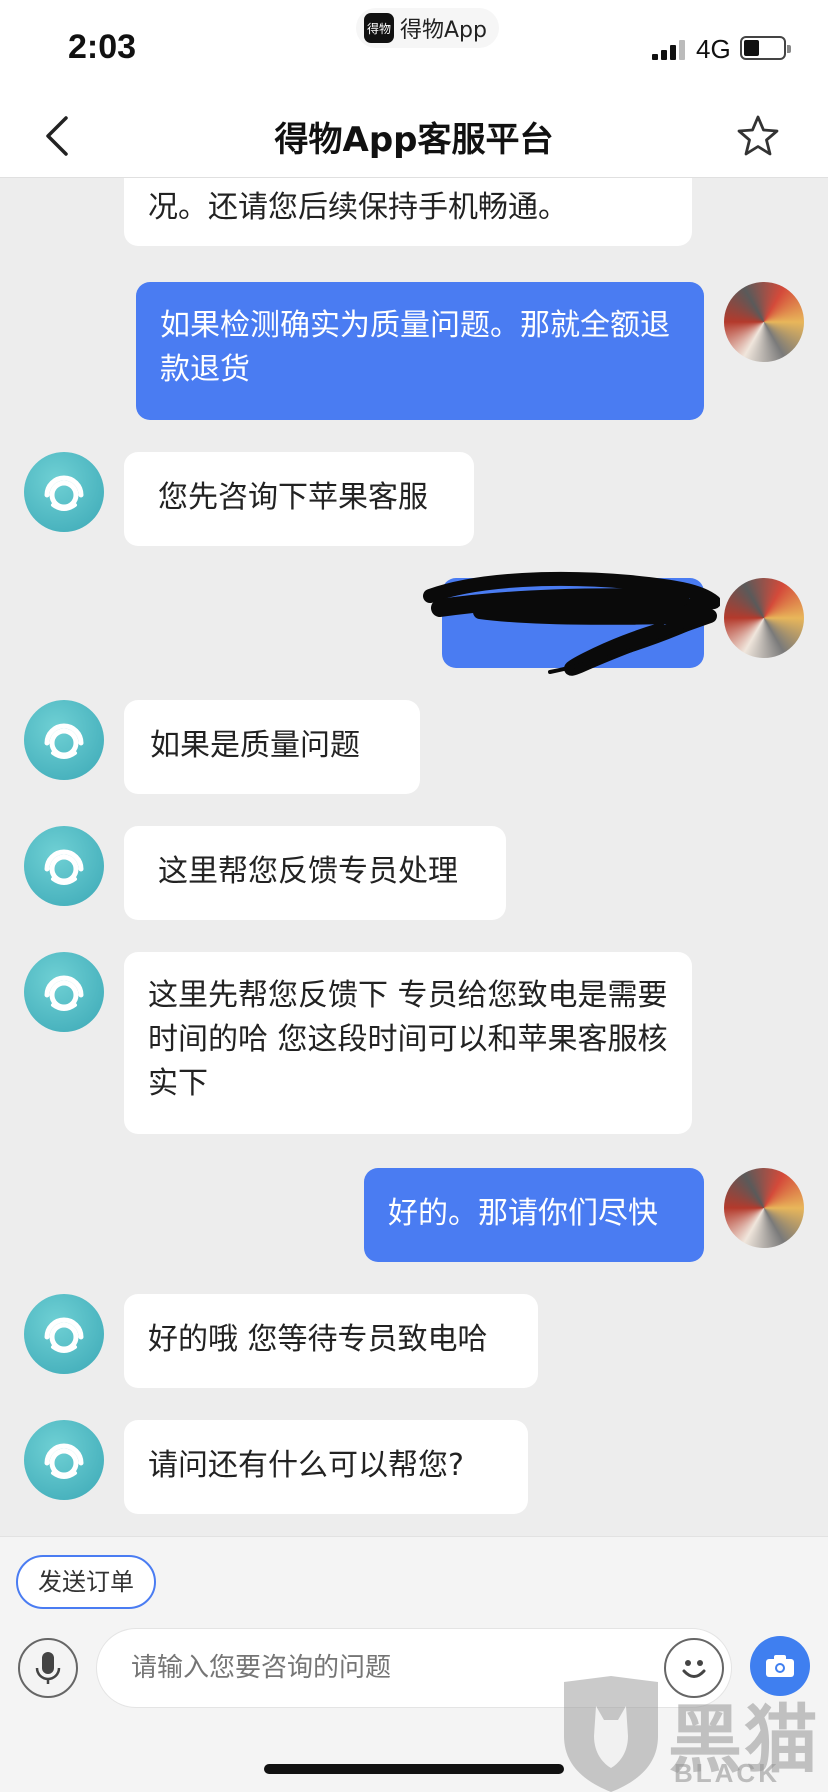 This screenshot has height=1792, width=828. I want to click on battery-icon, so click(765, 48).